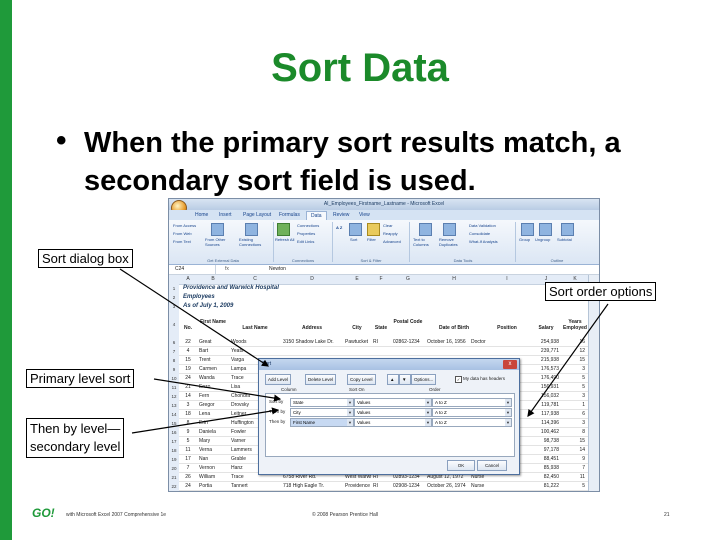  What do you see at coordinates (188, 423) in the screenshot?
I see `table-cell: 8` at bounding box center [188, 423].